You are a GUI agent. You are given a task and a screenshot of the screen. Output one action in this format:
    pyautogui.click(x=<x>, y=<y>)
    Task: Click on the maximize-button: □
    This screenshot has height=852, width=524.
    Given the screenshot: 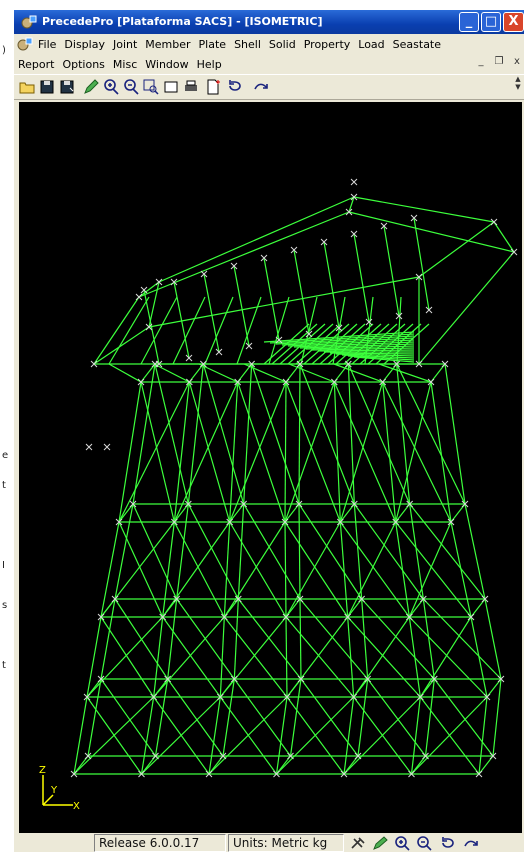 What is the action you would take?
    pyautogui.click(x=491, y=22)
    